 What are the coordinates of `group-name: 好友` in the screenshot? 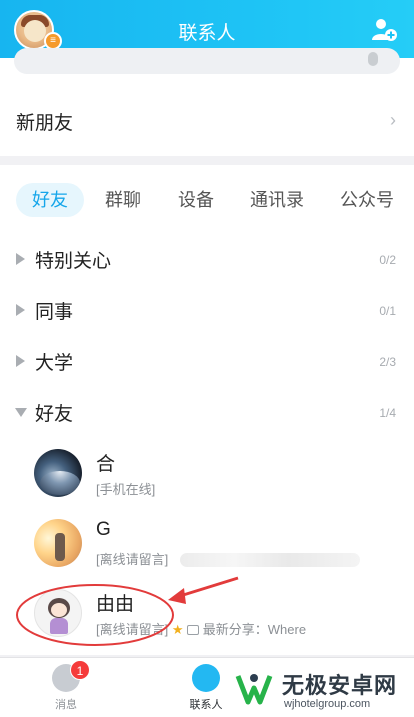 It's located at (54, 414).